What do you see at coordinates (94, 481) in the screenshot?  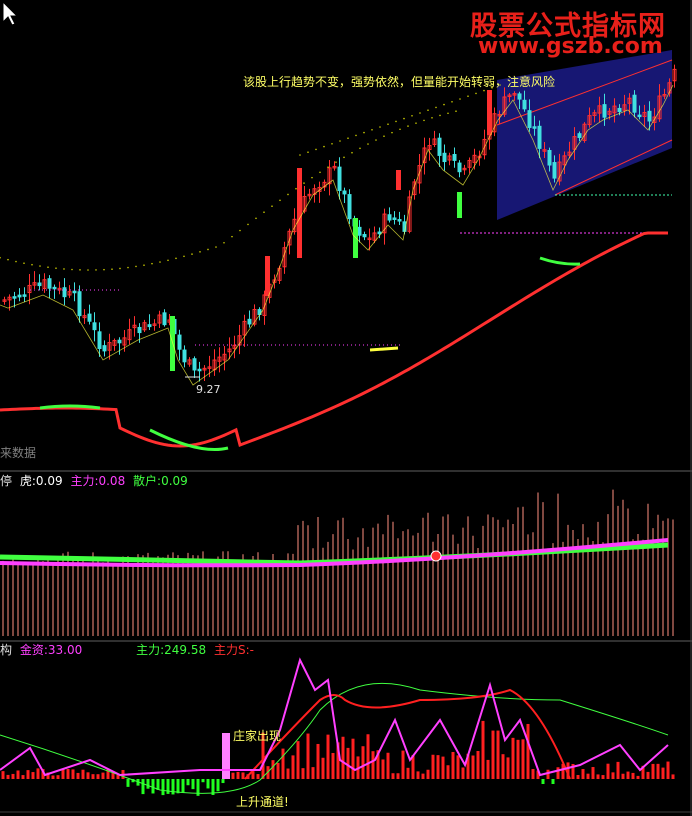 I see `indicator-label: 停 虎:0.09 主力:0.08 散户:0.09` at bounding box center [94, 481].